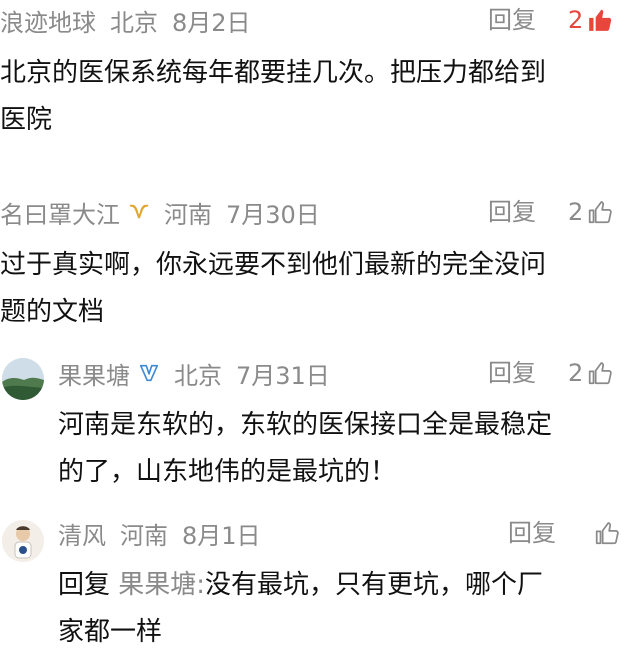 This screenshot has width=632, height=656. I want to click on comment-username: 浪迹地球, so click(48, 20).